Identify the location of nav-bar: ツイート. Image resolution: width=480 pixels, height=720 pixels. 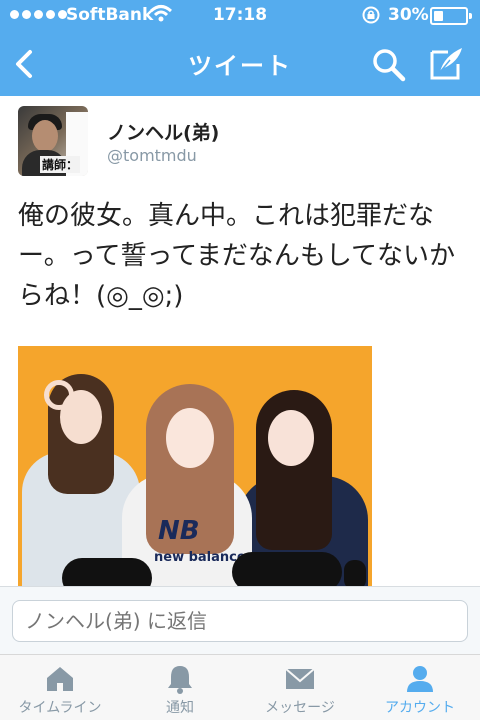
(240, 64).